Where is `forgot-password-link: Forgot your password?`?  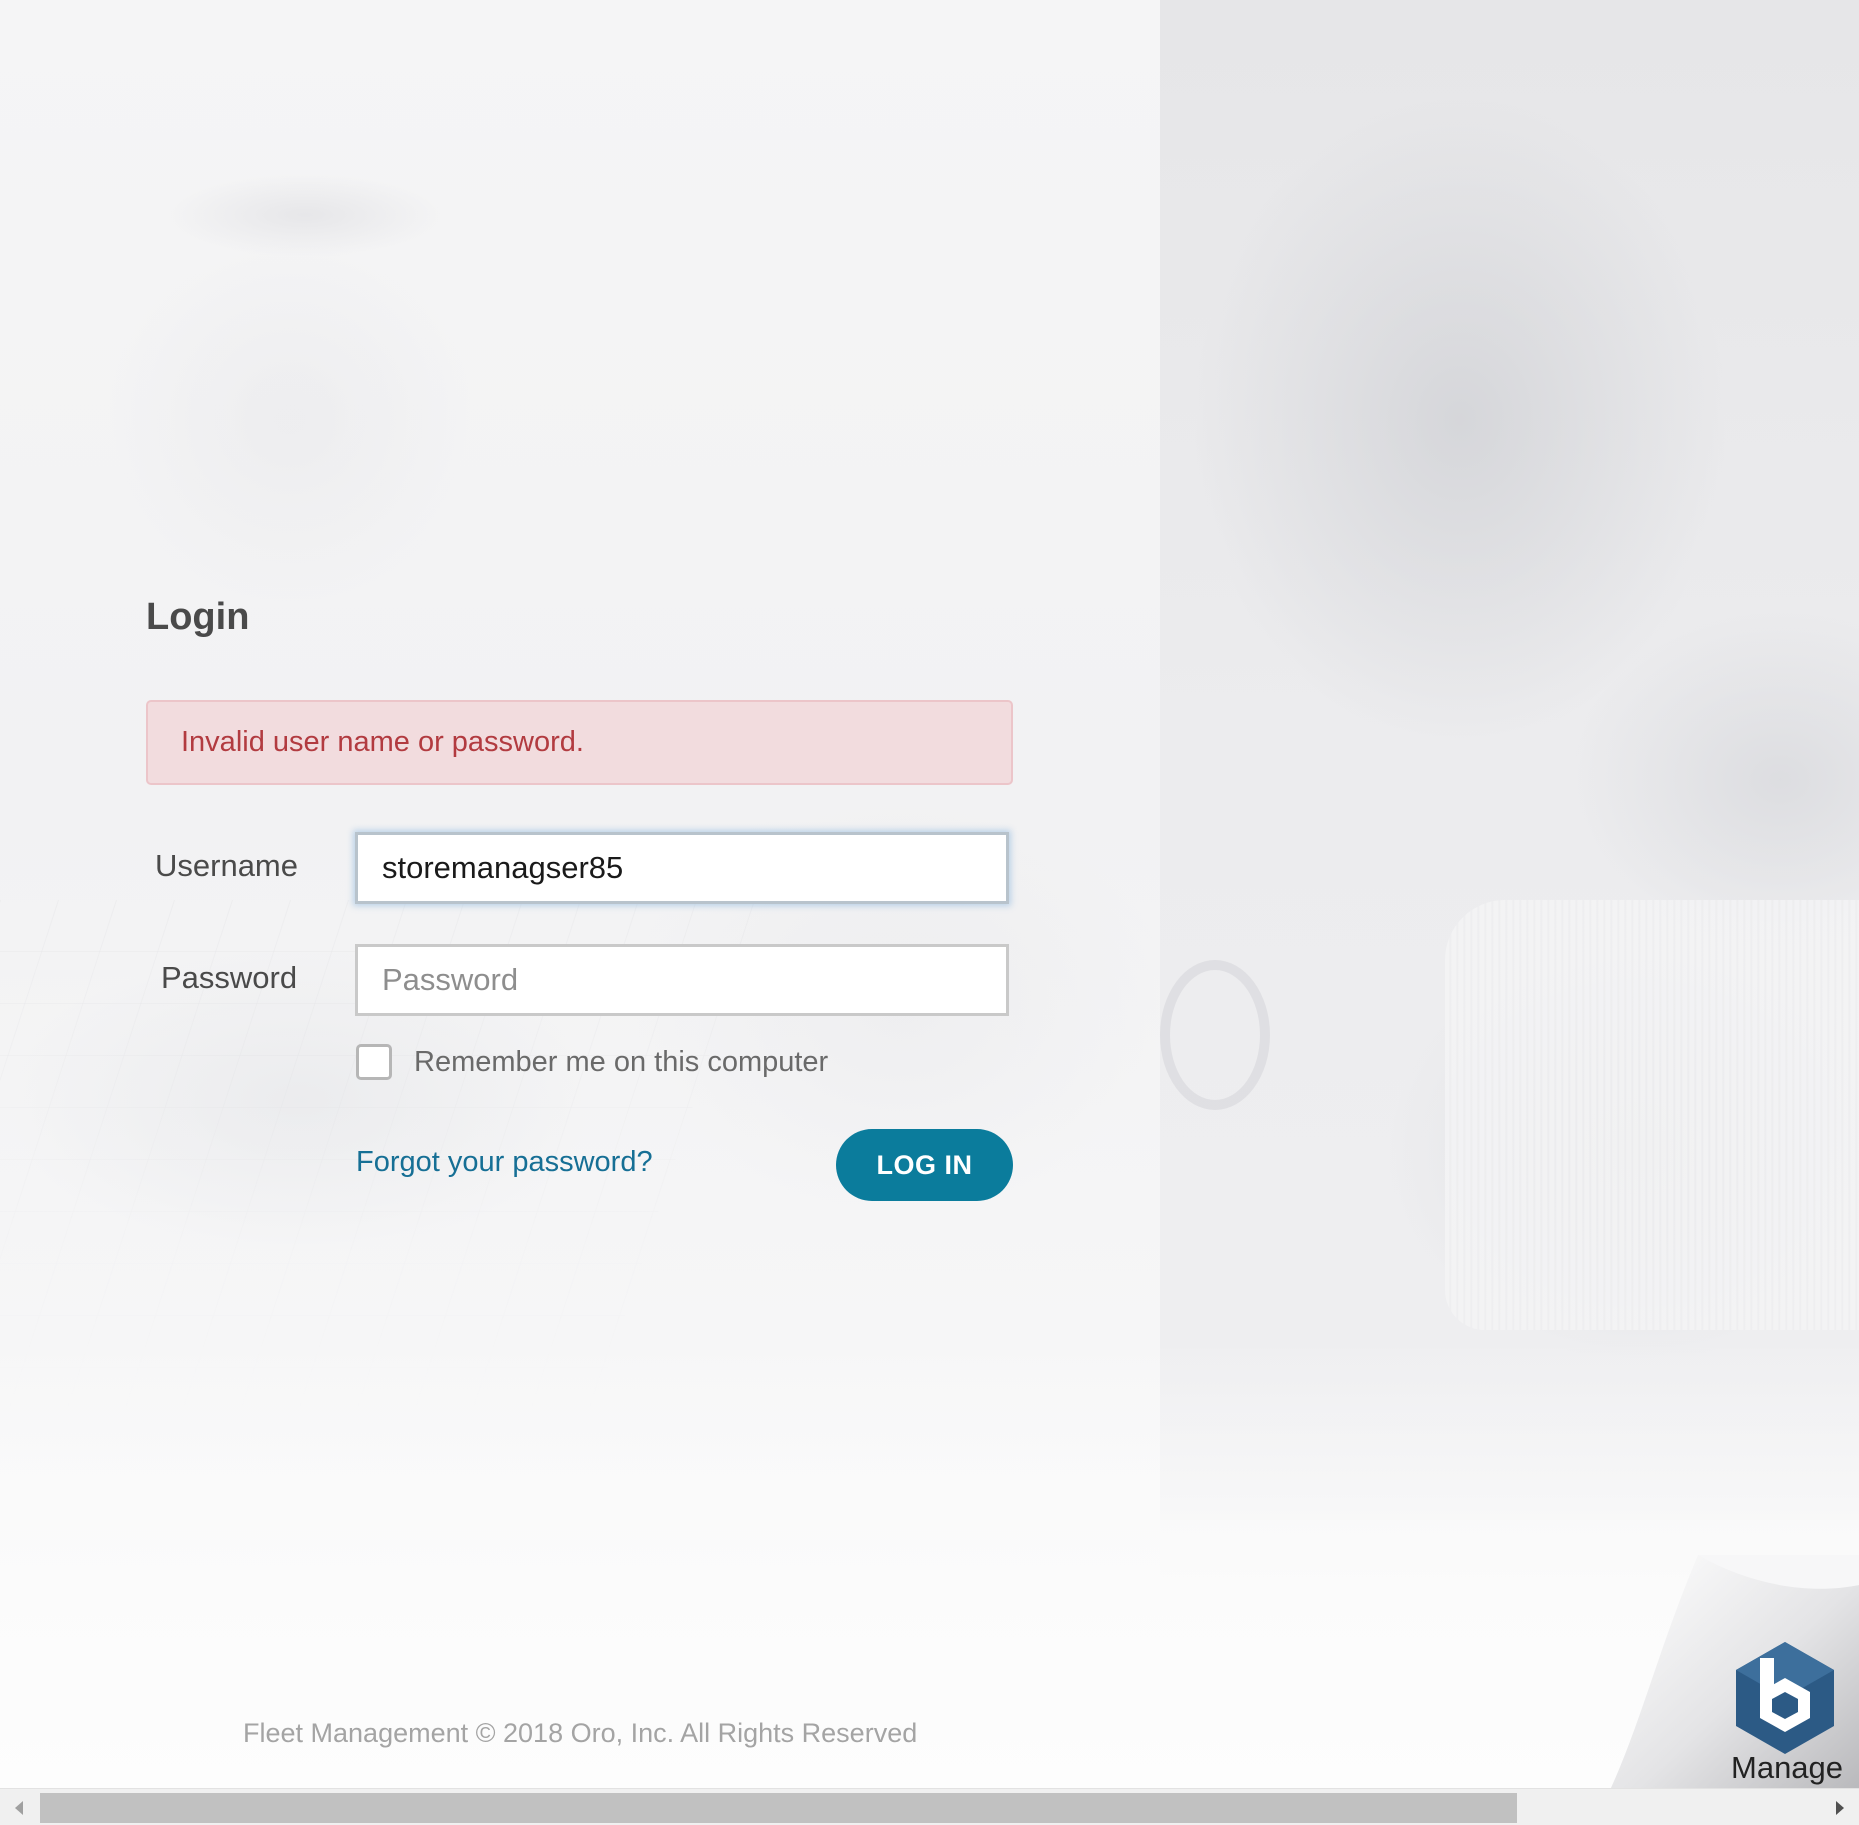 forgot-password-link: Forgot your password? is located at coordinates (504, 1162).